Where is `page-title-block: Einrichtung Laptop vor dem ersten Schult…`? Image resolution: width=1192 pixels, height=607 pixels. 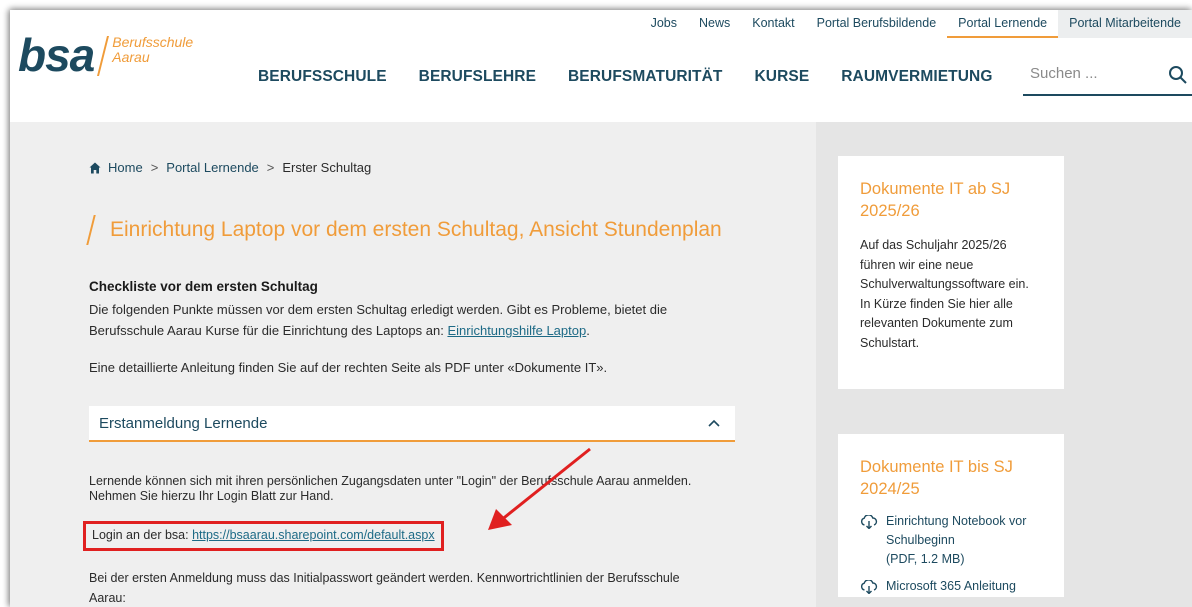
page-title-block: Einrichtung Laptop vor dem ersten Schult… is located at coordinates (404, 230).